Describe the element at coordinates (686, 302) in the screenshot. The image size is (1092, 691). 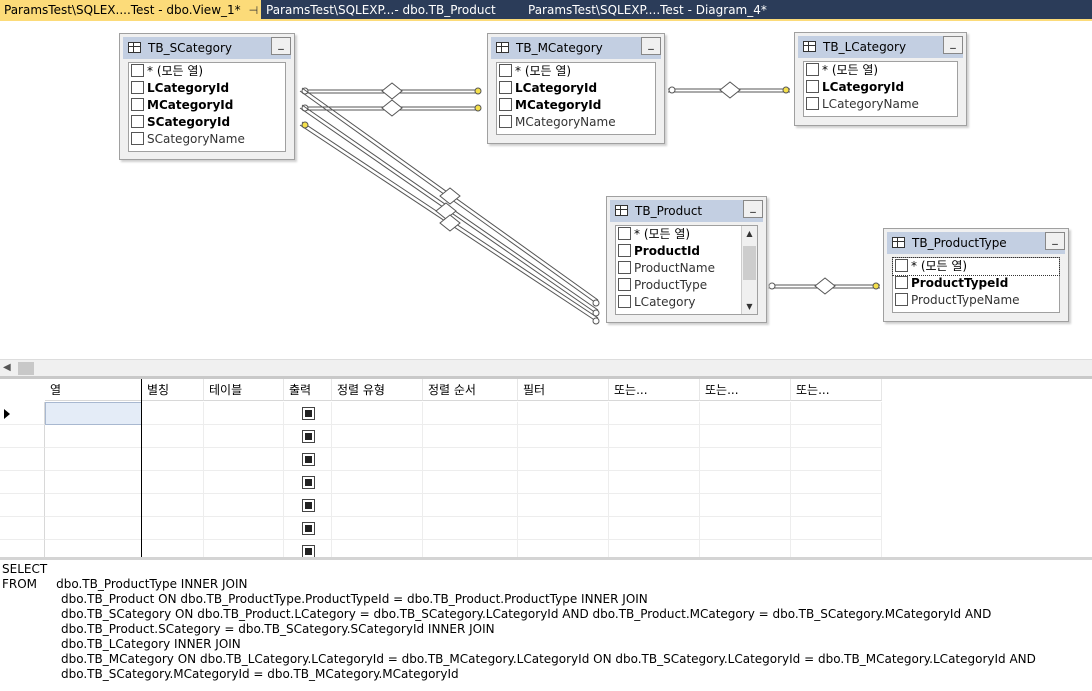
I see `column-row: LCategory` at that location.